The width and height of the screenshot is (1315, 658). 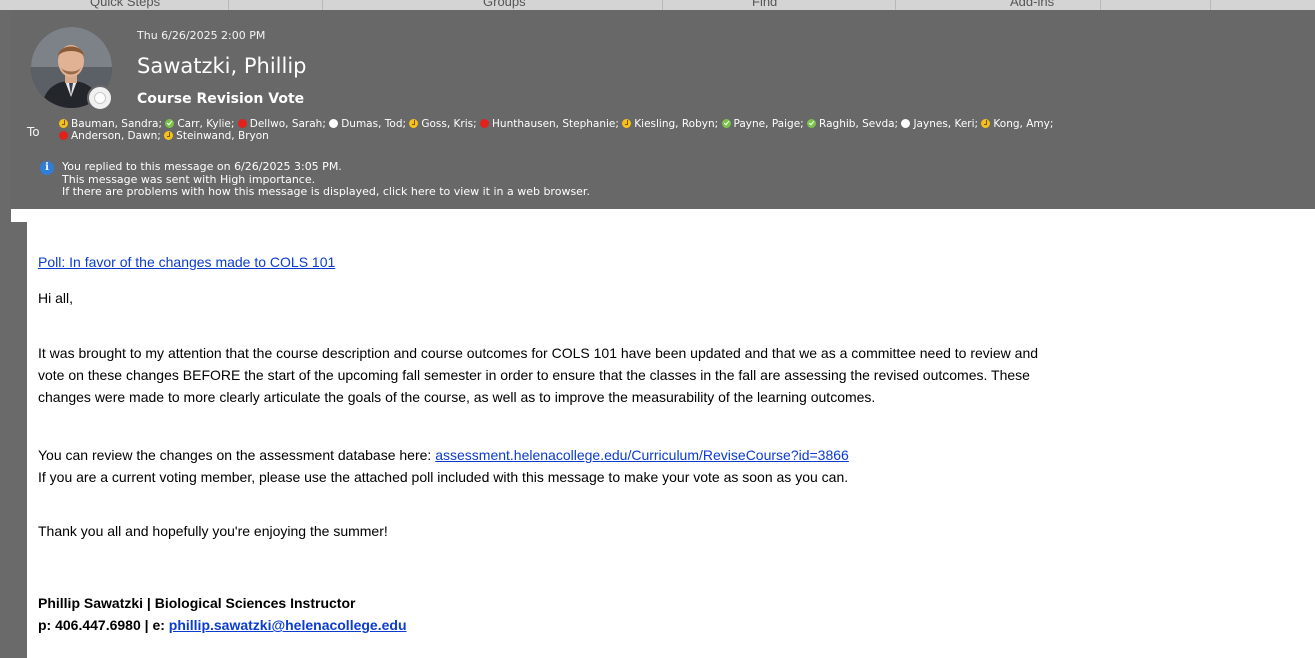 I want to click on recipient: Kiesling, Robyn;, so click(x=670, y=124).